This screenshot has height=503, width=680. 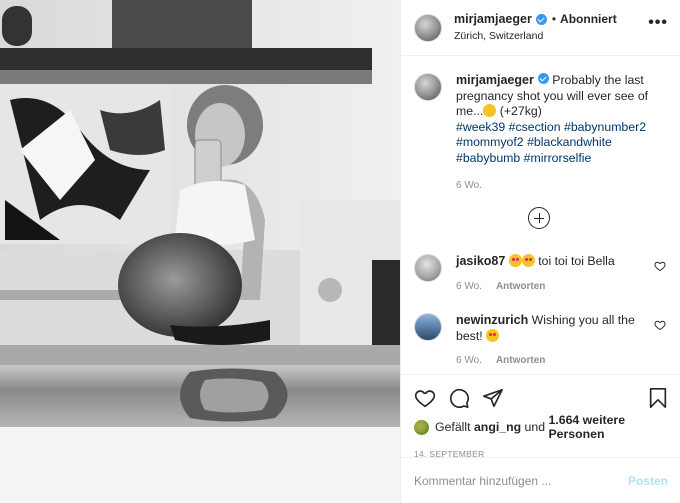 What do you see at coordinates (541, 397) in the screenshot?
I see `action-icons` at bounding box center [541, 397].